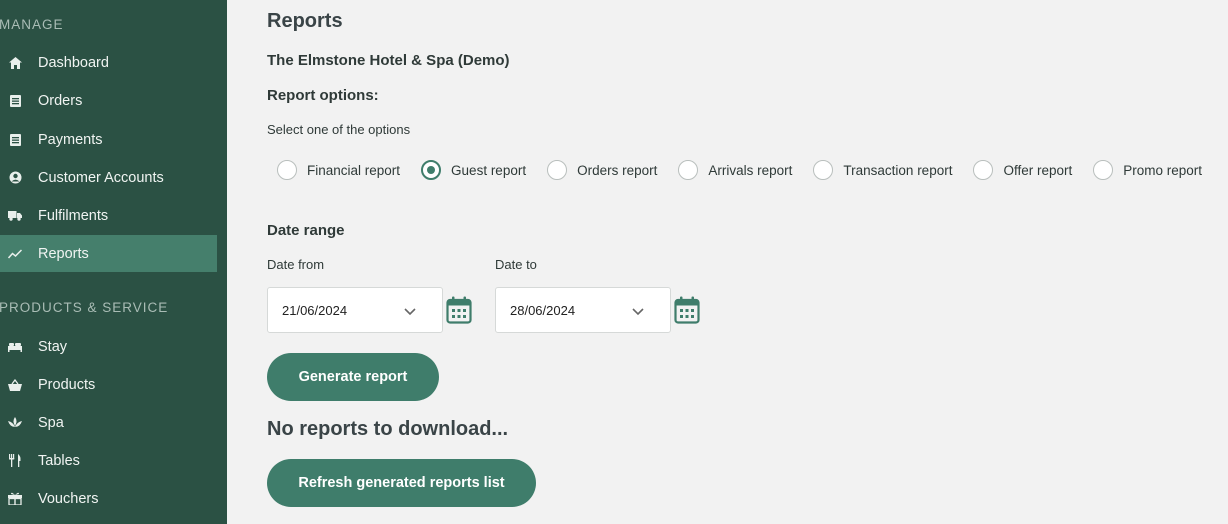 This screenshot has height=524, width=1228. Describe the element at coordinates (617, 170) in the screenshot. I see `radio-label: Orders report` at that location.